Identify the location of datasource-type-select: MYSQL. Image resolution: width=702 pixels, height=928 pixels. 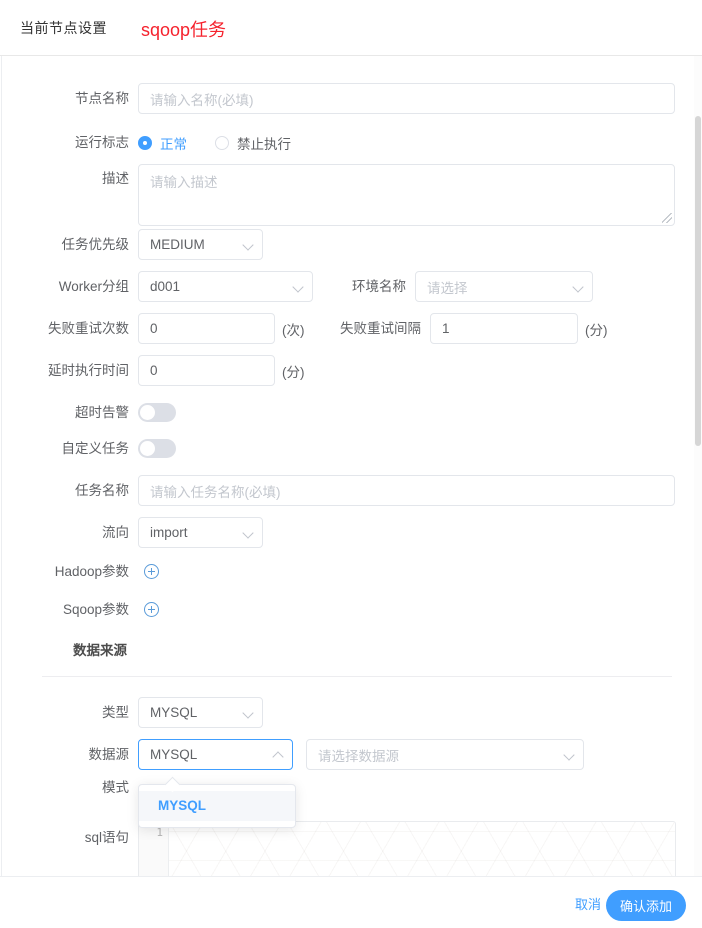
(200, 712).